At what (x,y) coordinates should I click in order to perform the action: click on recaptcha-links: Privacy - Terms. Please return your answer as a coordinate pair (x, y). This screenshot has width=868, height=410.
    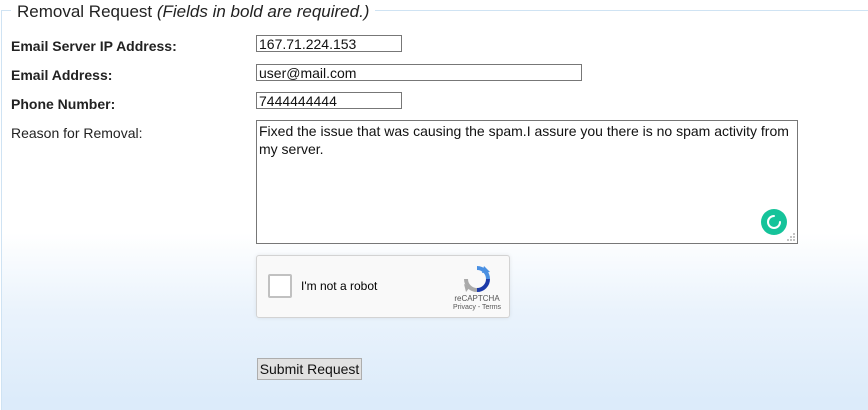
    Looking at the image, I should click on (477, 307).